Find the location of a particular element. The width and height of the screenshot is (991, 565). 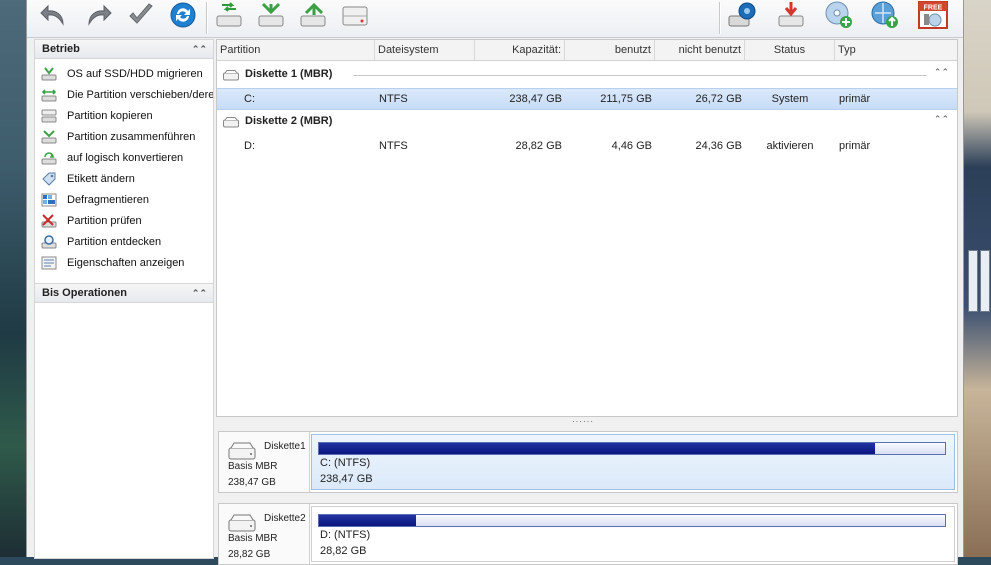

redo-icon is located at coordinates (99, 15).